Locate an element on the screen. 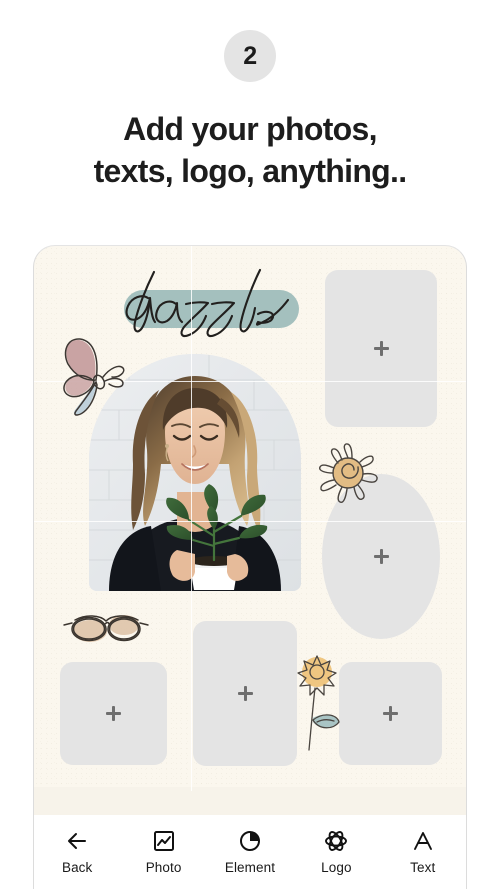  nav-item-back: Back is located at coordinates (77, 852).